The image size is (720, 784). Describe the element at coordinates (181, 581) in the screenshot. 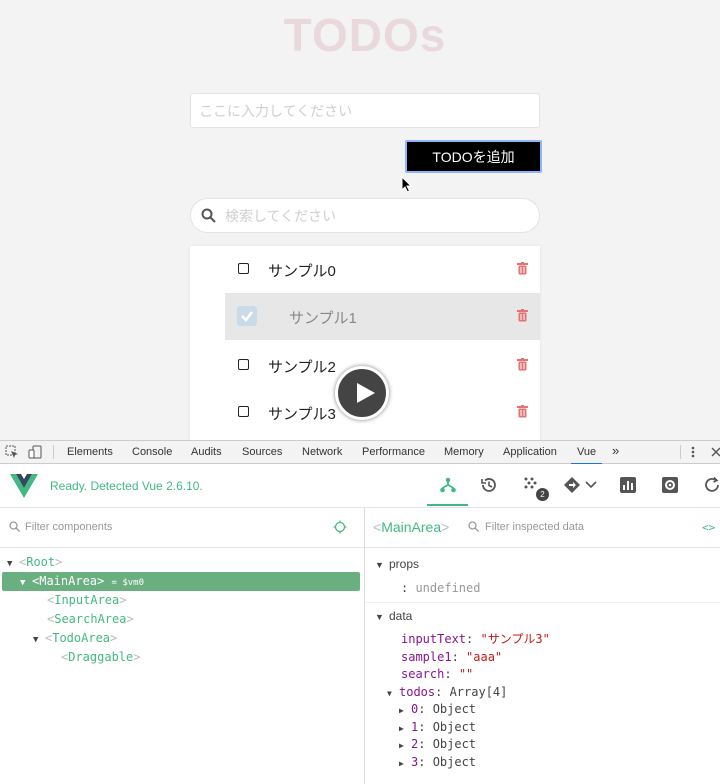

I see `tree-node-mainarea: ▼ <MainArea> = $vm0` at that location.